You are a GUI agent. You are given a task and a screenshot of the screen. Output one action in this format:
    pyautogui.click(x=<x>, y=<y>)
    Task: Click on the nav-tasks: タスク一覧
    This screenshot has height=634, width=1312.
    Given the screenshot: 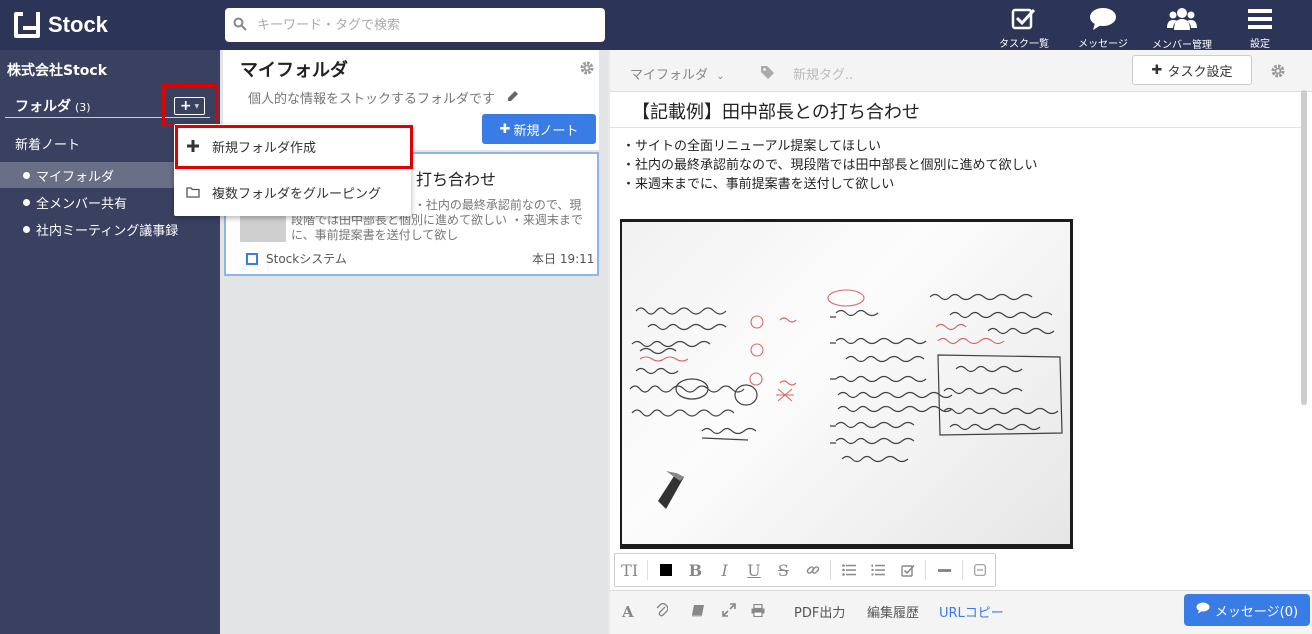 What is the action you would take?
    pyautogui.click(x=1024, y=28)
    